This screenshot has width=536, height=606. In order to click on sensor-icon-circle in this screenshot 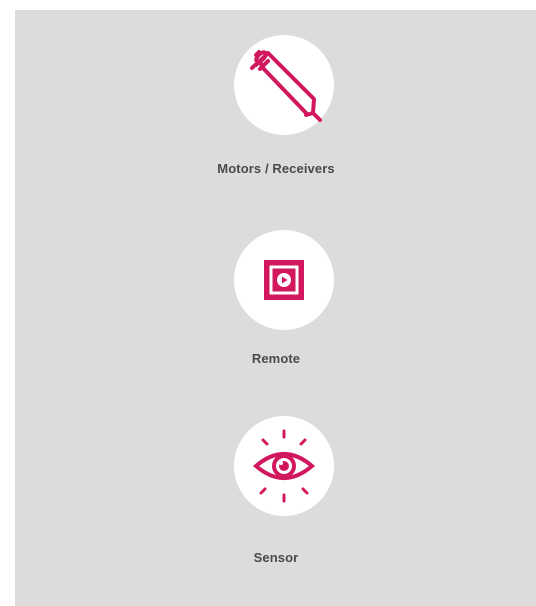, I will do `click(284, 466)`.